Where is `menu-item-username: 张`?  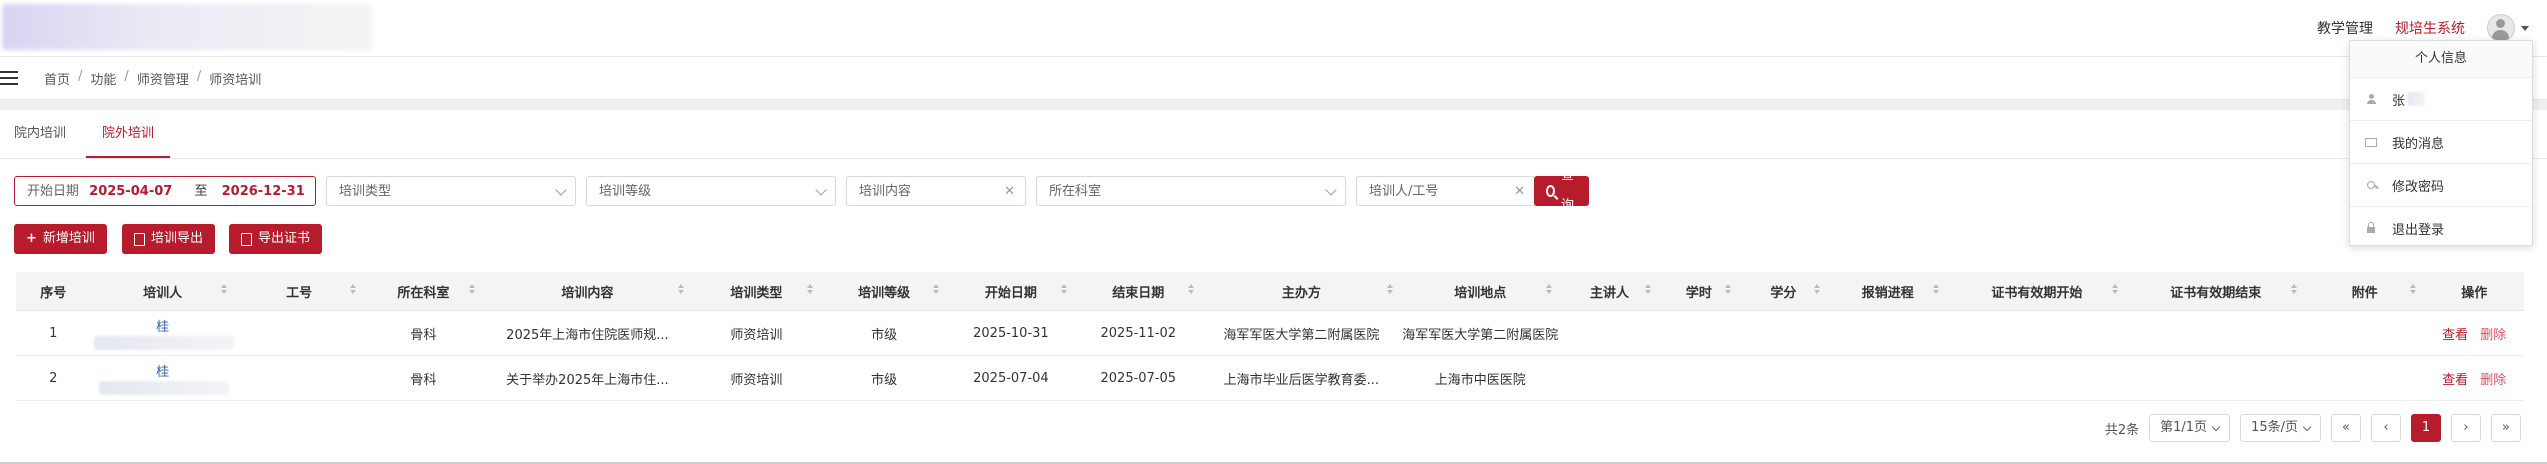
menu-item-username: 张 is located at coordinates (2441, 99).